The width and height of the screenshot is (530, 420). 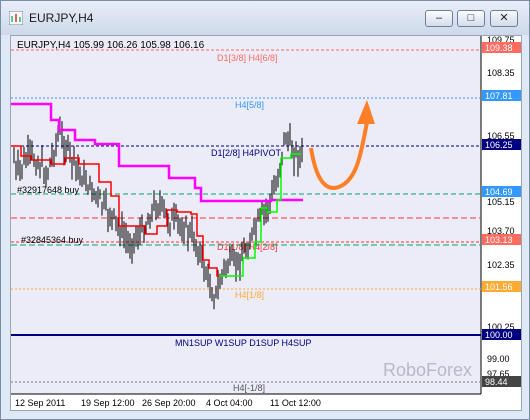 I want to click on time-tick: 4 Oct 04:00, so click(x=229, y=403).